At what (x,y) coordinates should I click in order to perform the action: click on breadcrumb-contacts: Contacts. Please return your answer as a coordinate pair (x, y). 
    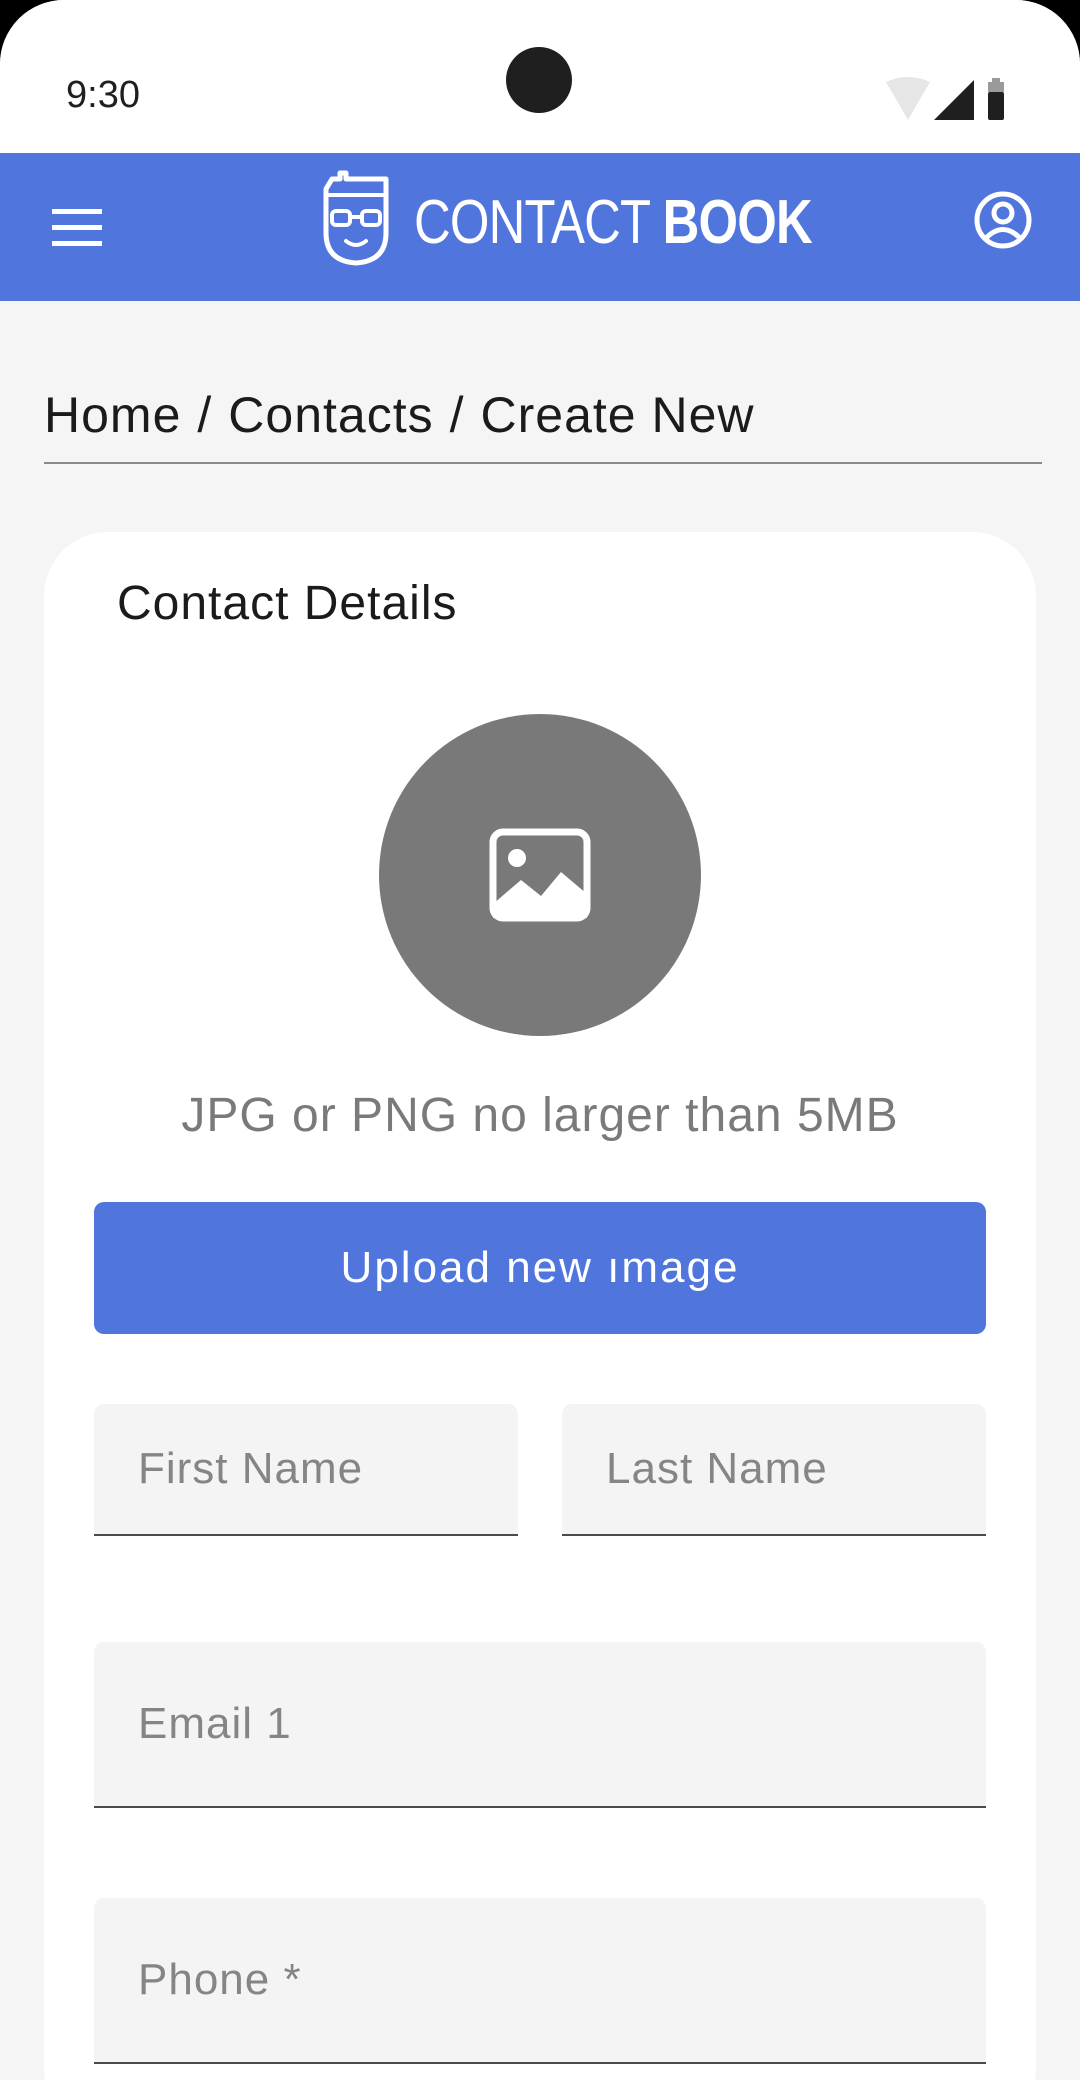
    Looking at the image, I should click on (330, 415).